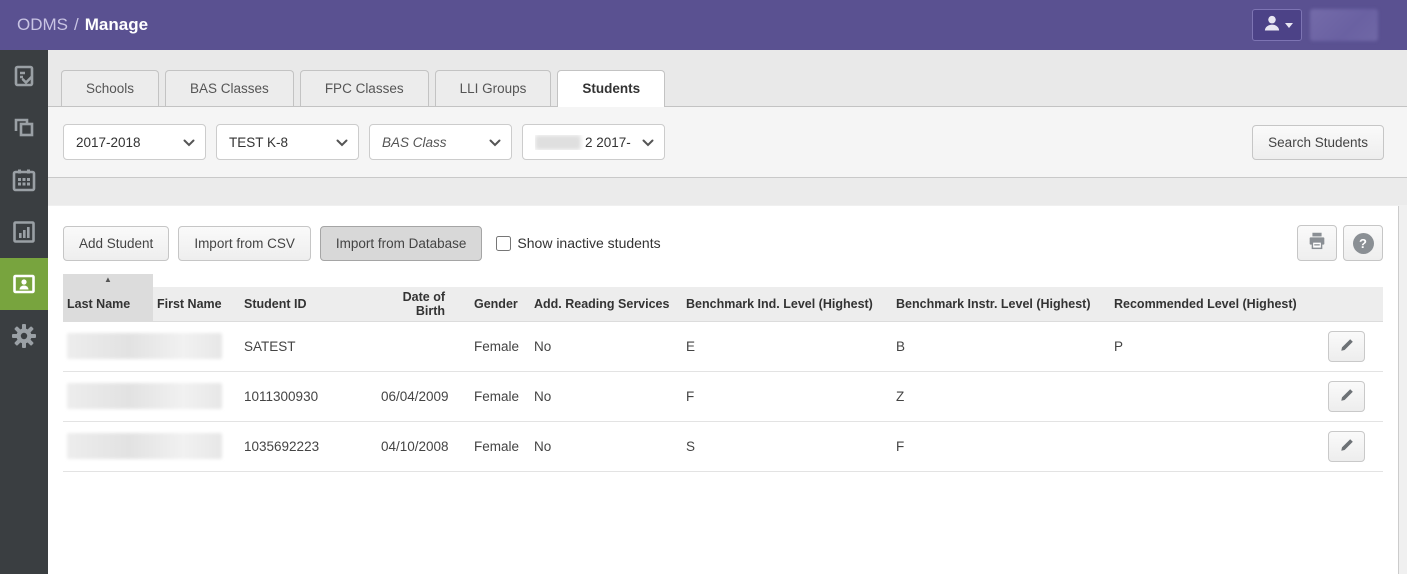 The width and height of the screenshot is (1407, 574). What do you see at coordinates (244, 243) in the screenshot?
I see `import-csv-button: Import from CSV` at bounding box center [244, 243].